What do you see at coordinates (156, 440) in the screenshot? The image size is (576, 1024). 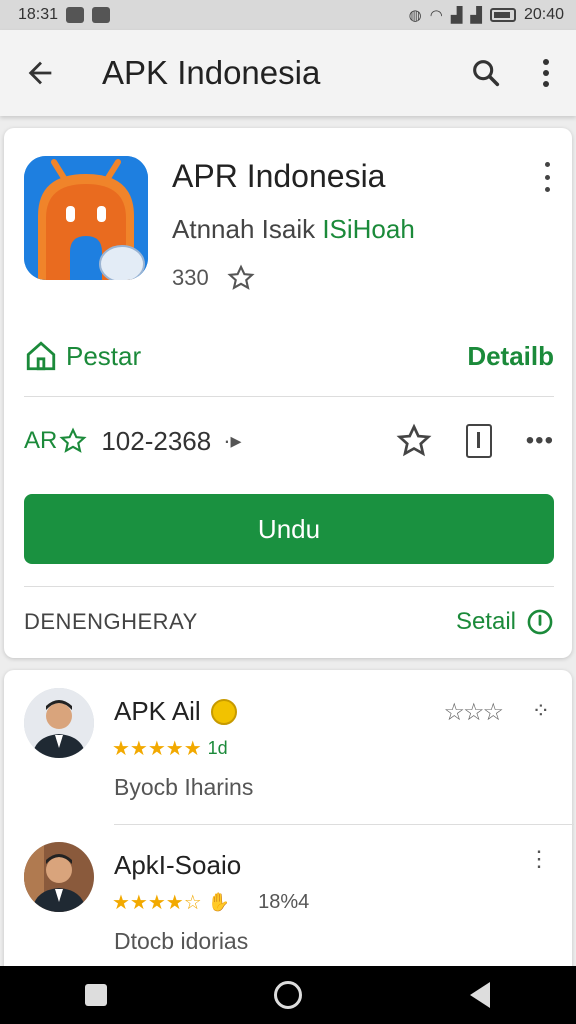 I see `download-count: 102-2368` at bounding box center [156, 440].